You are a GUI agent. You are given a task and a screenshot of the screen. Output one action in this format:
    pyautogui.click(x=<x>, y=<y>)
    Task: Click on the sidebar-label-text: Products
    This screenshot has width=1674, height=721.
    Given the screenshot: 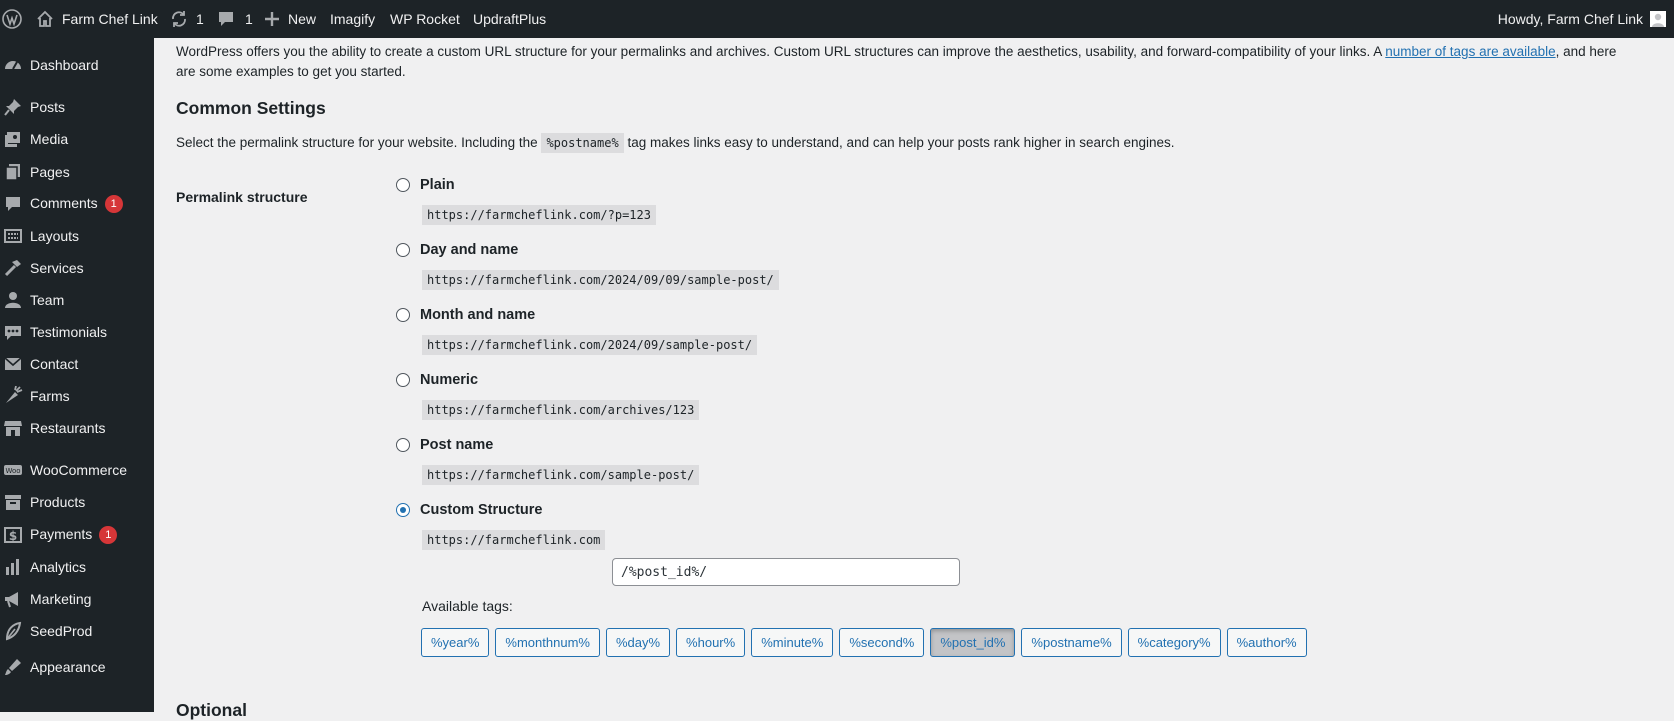 What is the action you would take?
    pyautogui.click(x=58, y=502)
    